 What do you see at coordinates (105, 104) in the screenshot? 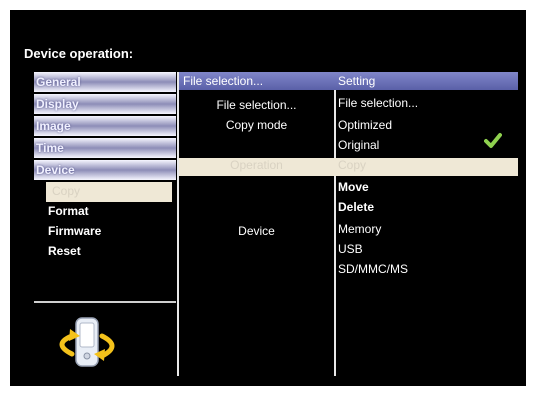
I see `menu-item-display: Display` at bounding box center [105, 104].